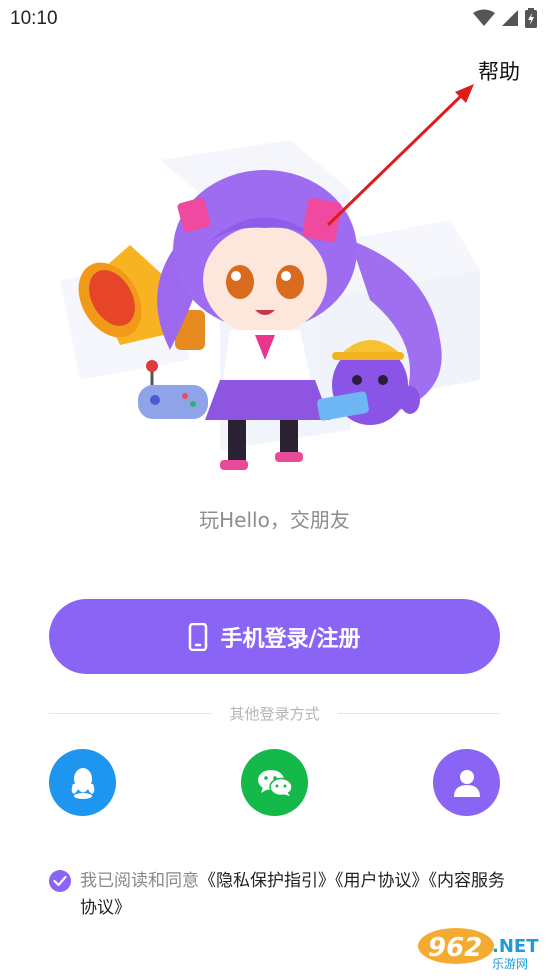  Describe the element at coordinates (290, 639) in the screenshot. I see `phone-login-label: 手机登录/注册` at that location.